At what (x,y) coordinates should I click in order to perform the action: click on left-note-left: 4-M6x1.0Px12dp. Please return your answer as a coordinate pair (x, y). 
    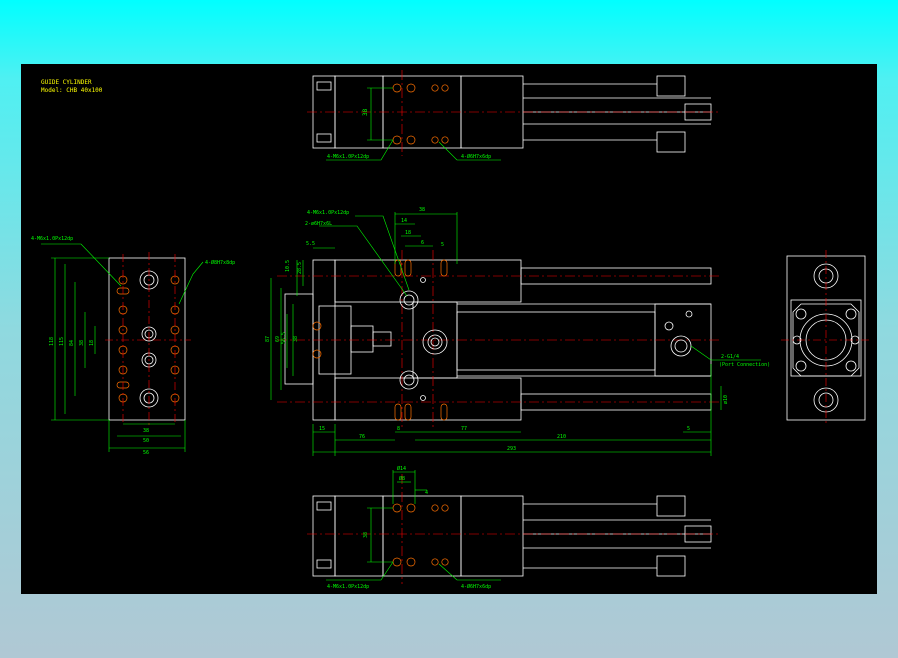
    Looking at the image, I should click on (52, 239).